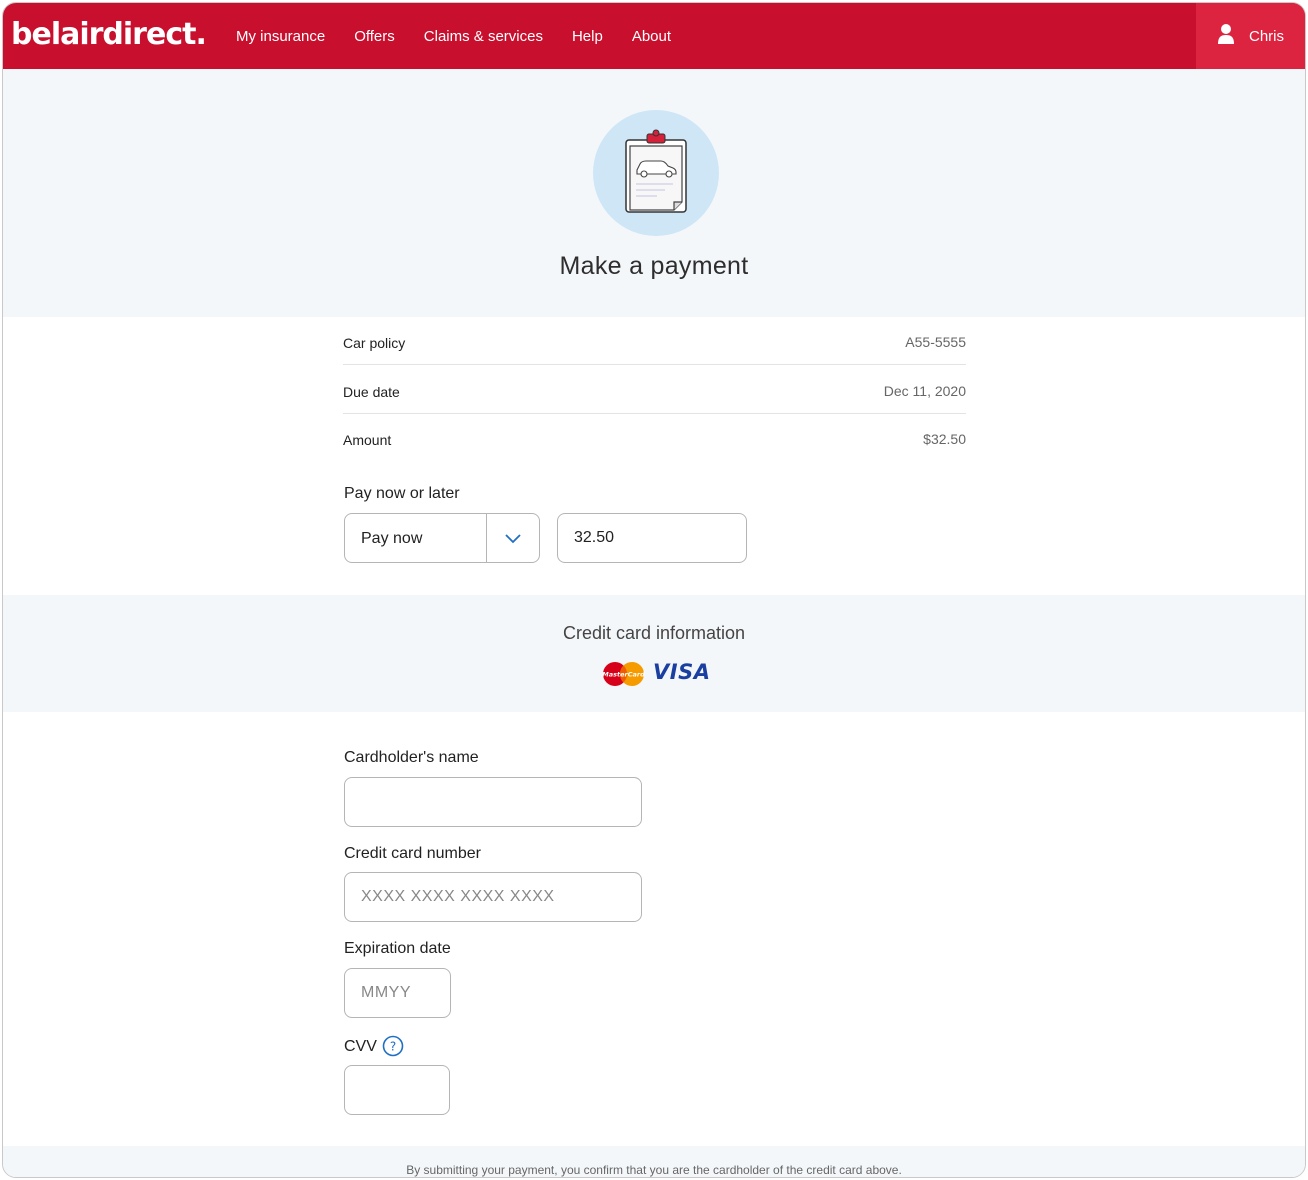  What do you see at coordinates (654, 341) in the screenshot?
I see `summary-row-policy: Car policy A55-5555` at bounding box center [654, 341].